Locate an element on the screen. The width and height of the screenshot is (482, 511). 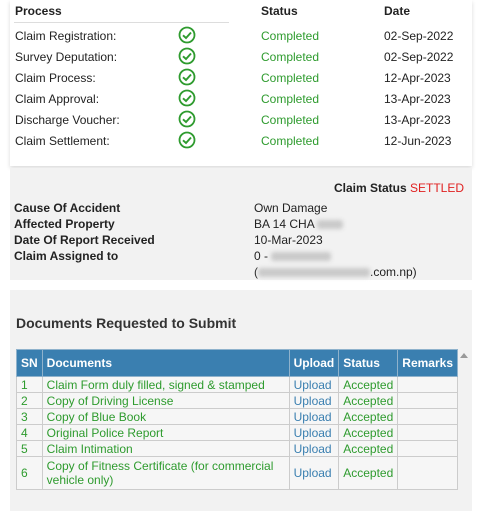
row-document: Copy of Driving License is located at coordinates (165, 400).